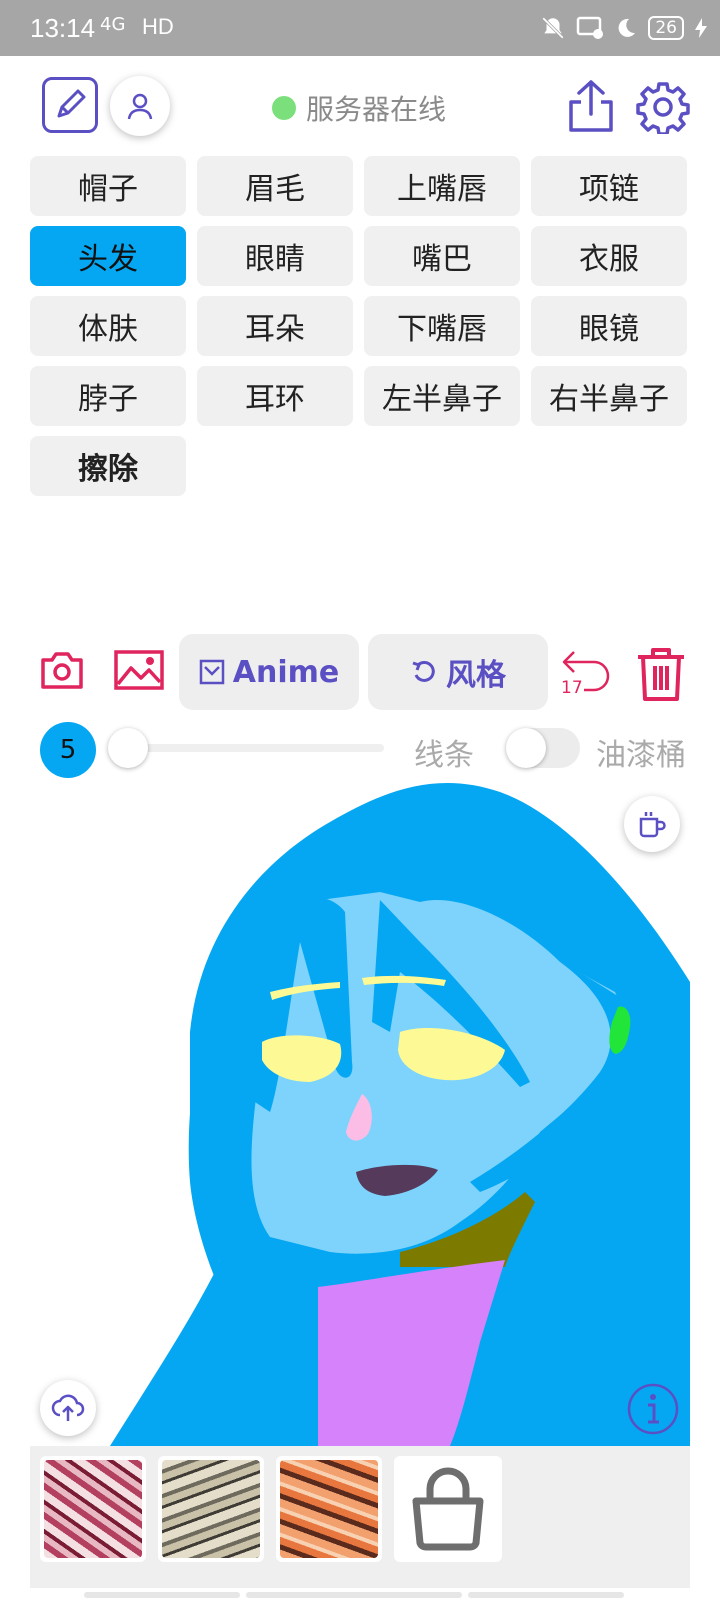 Image resolution: width=720 pixels, height=1600 pixels. I want to click on user-button, so click(140, 106).